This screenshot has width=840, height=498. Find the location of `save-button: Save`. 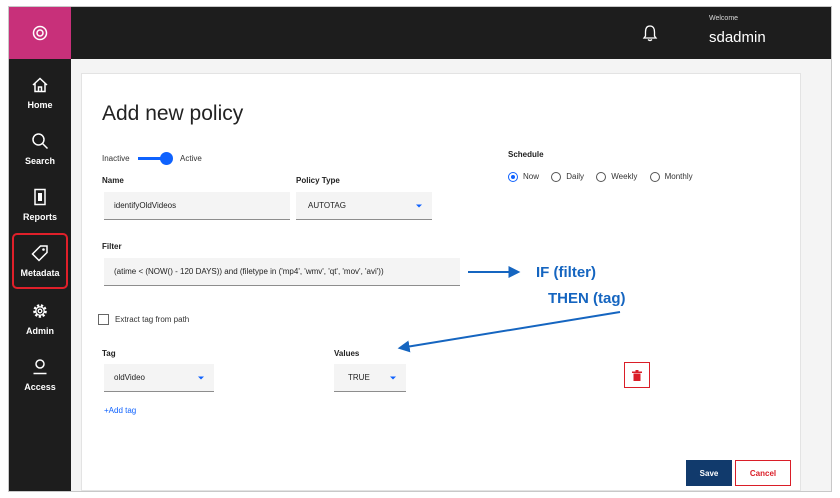

save-button: Save is located at coordinates (709, 473).